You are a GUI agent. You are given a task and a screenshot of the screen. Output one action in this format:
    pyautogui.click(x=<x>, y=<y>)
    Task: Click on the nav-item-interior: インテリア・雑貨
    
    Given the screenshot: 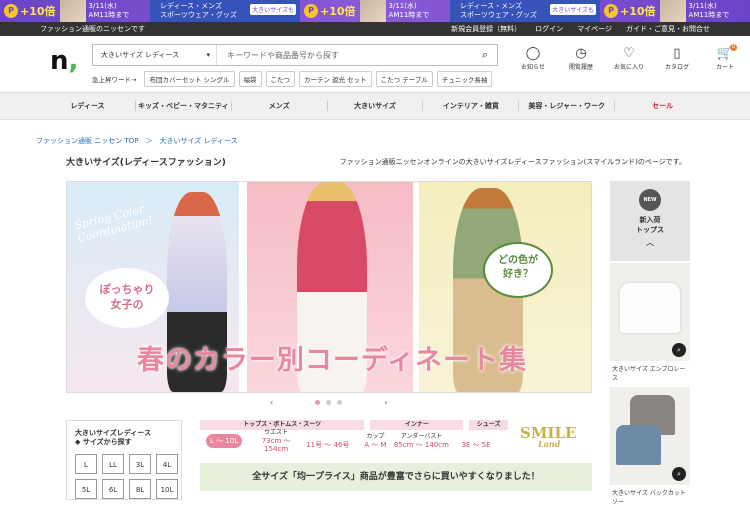 What is the action you would take?
    pyautogui.click(x=470, y=106)
    